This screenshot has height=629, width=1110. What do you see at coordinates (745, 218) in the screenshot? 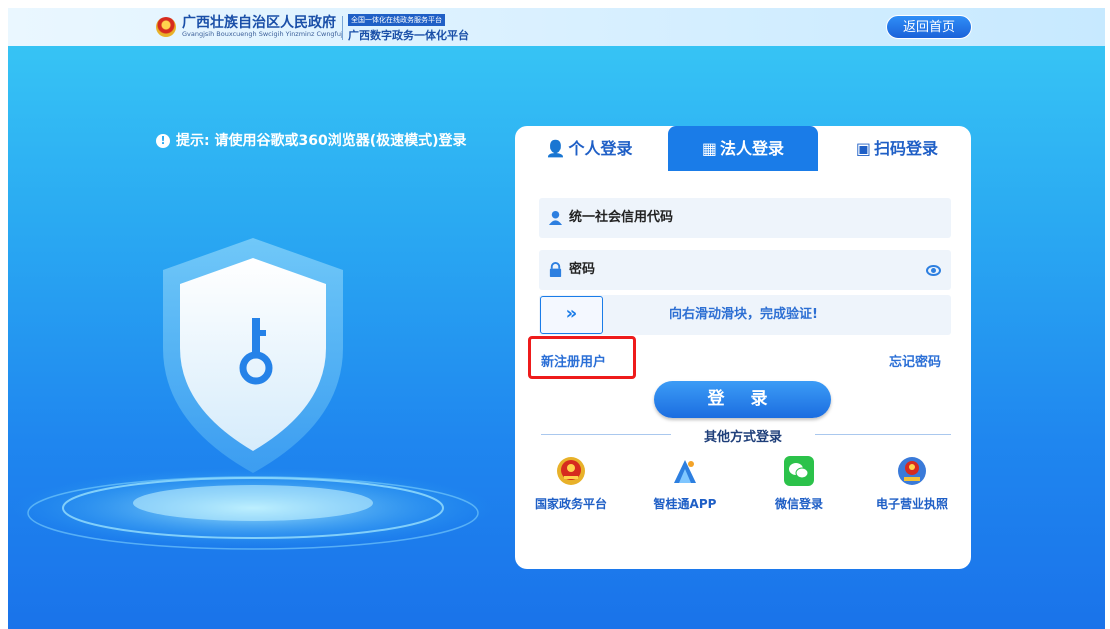
I see `credit-code-field: 统一社会信用代码` at bounding box center [745, 218].